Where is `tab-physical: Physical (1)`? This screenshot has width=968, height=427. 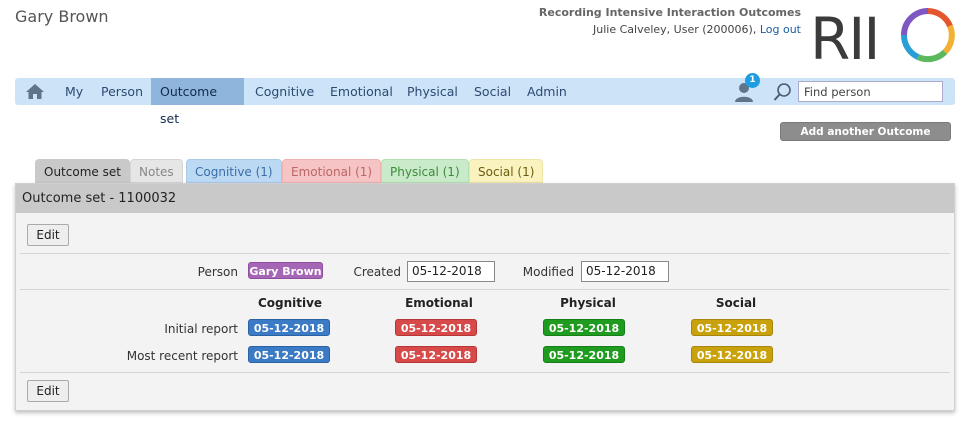 tab-physical: Physical (1) is located at coordinates (425, 171).